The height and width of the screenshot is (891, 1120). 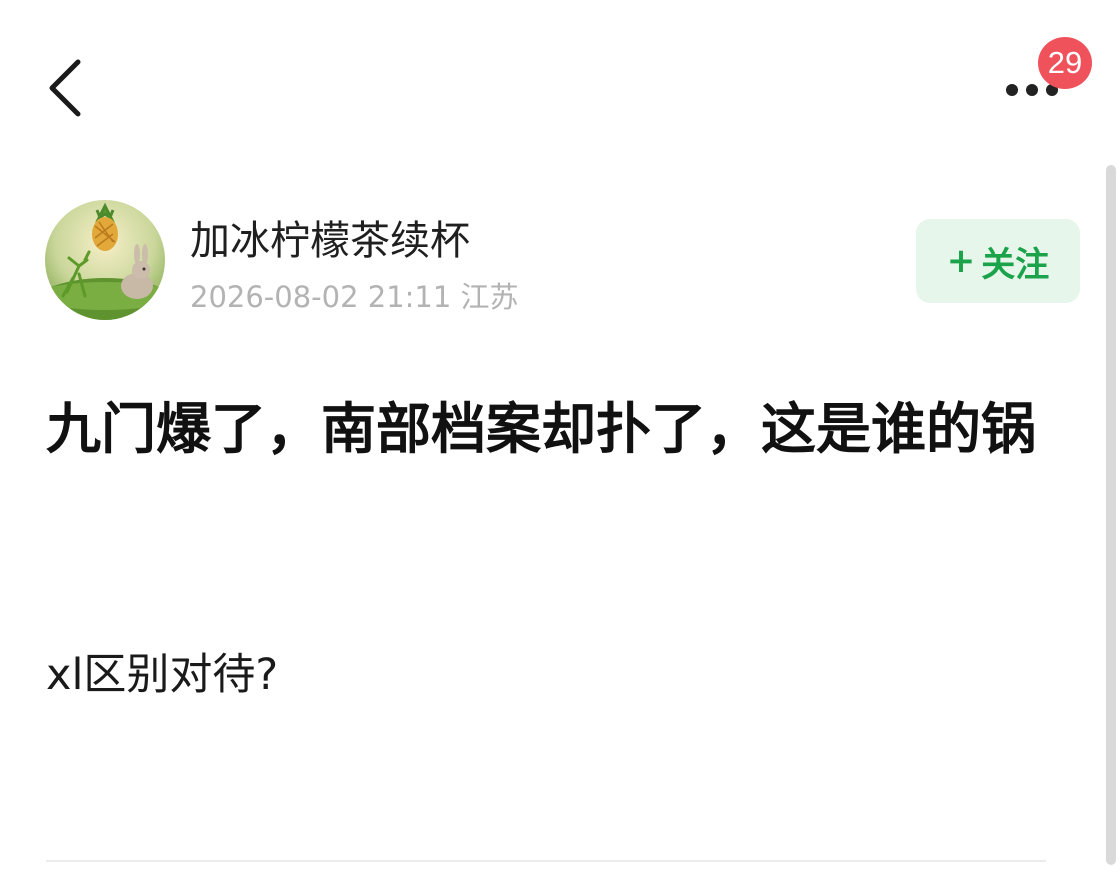 I want to click on follow-button: + 关注, so click(x=998, y=261).